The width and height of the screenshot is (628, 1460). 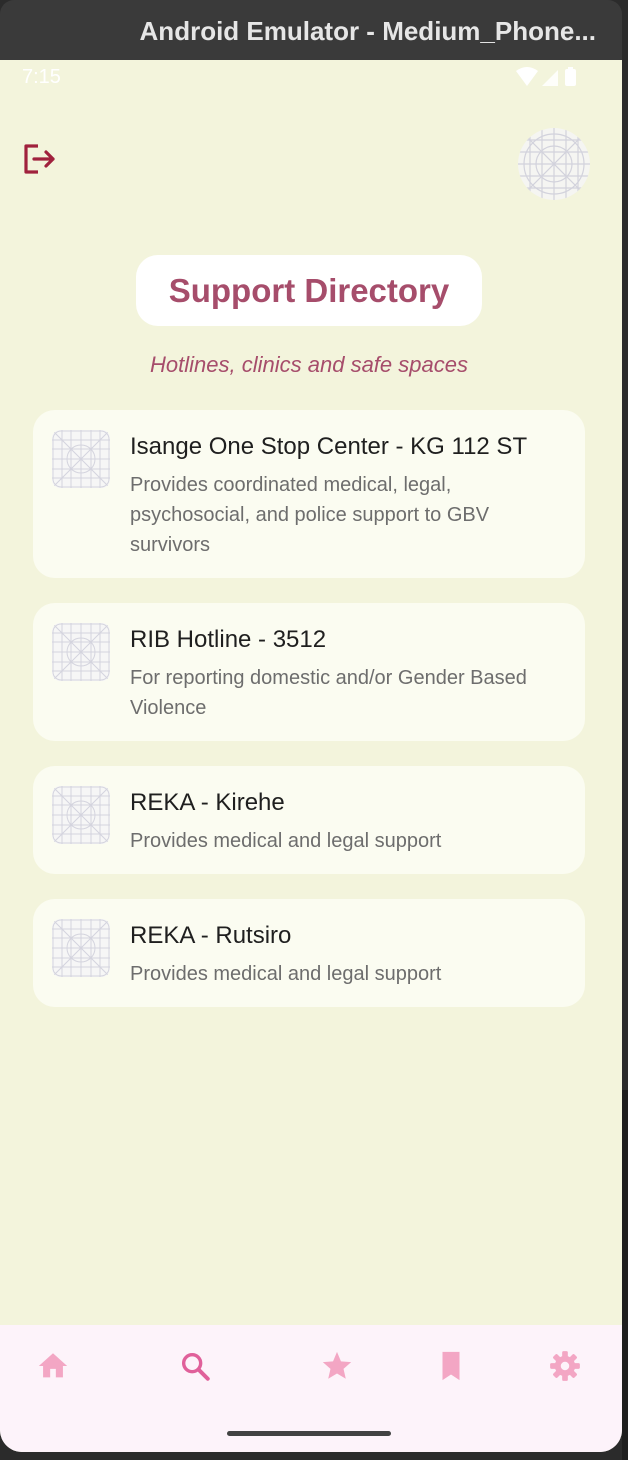 I want to click on profile-avatar, so click(x=554, y=164).